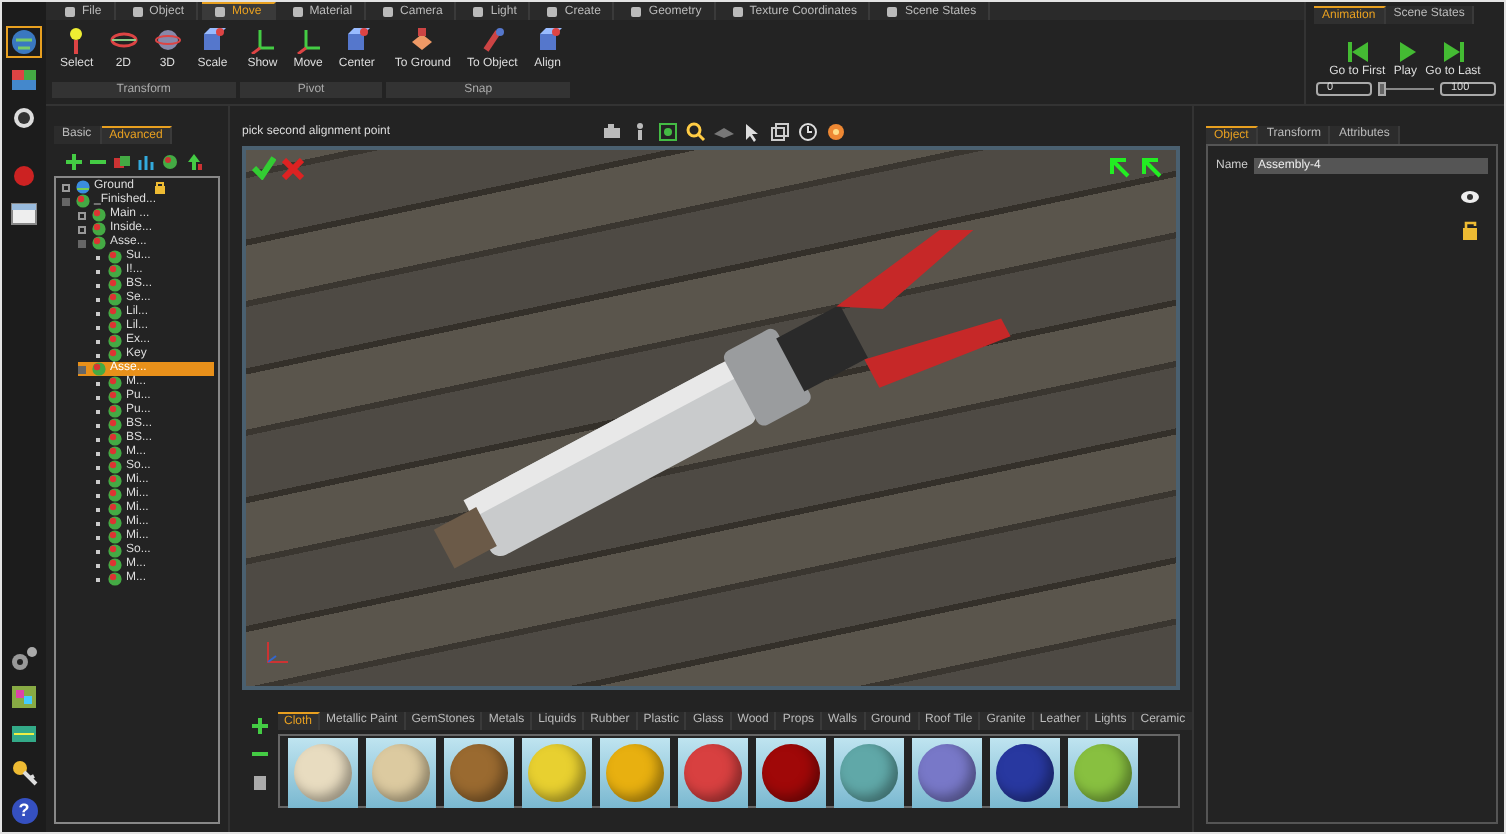 Image resolution: width=1506 pixels, height=834 pixels. What do you see at coordinates (66, 187) in the screenshot?
I see `expand-icon` at bounding box center [66, 187].